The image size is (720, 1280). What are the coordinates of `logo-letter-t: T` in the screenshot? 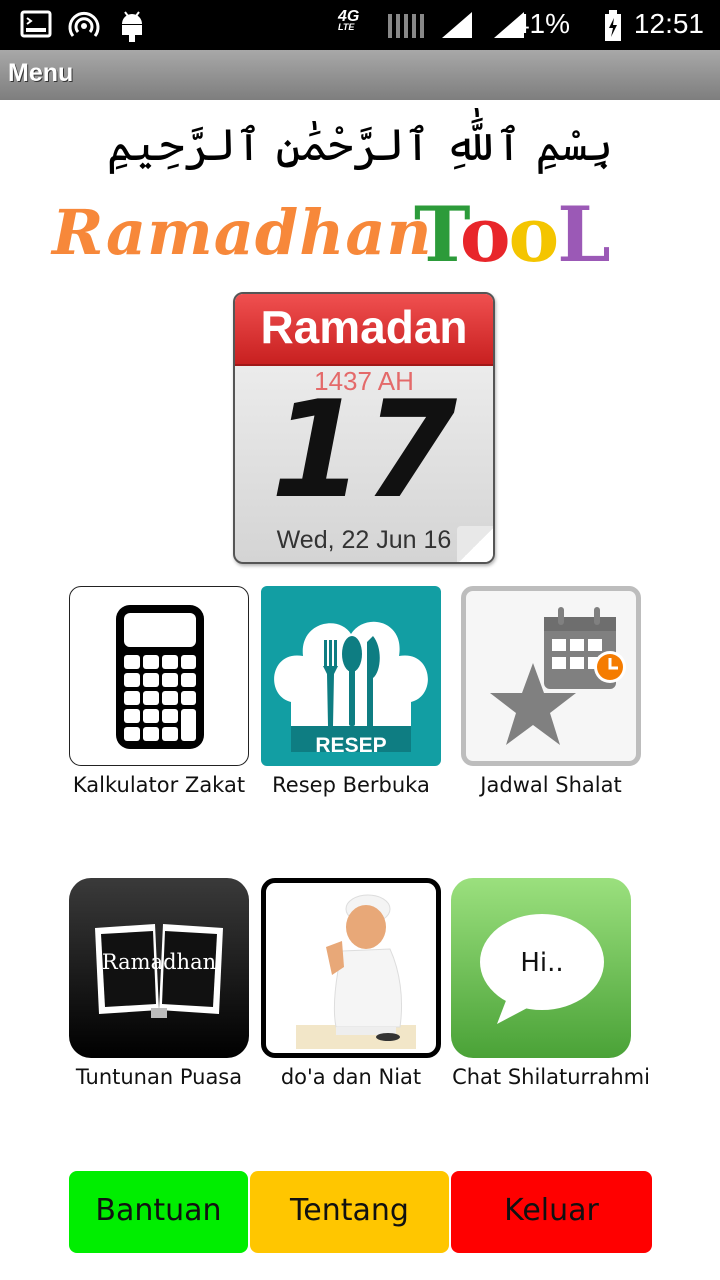 It's located at (438, 234).